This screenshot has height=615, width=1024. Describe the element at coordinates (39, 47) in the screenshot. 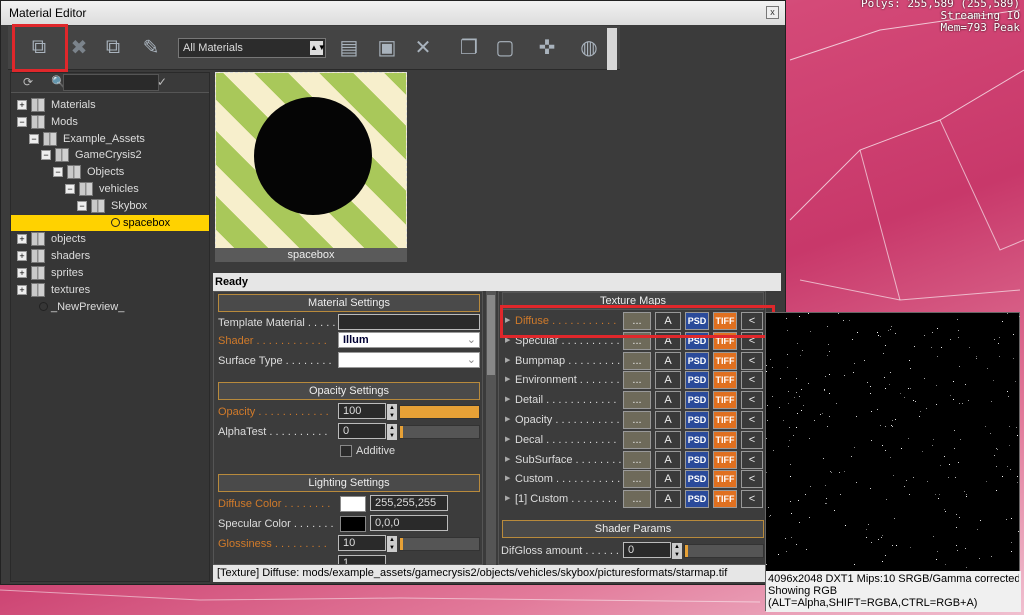

I see `get-from-selection-button: ⧉` at that location.